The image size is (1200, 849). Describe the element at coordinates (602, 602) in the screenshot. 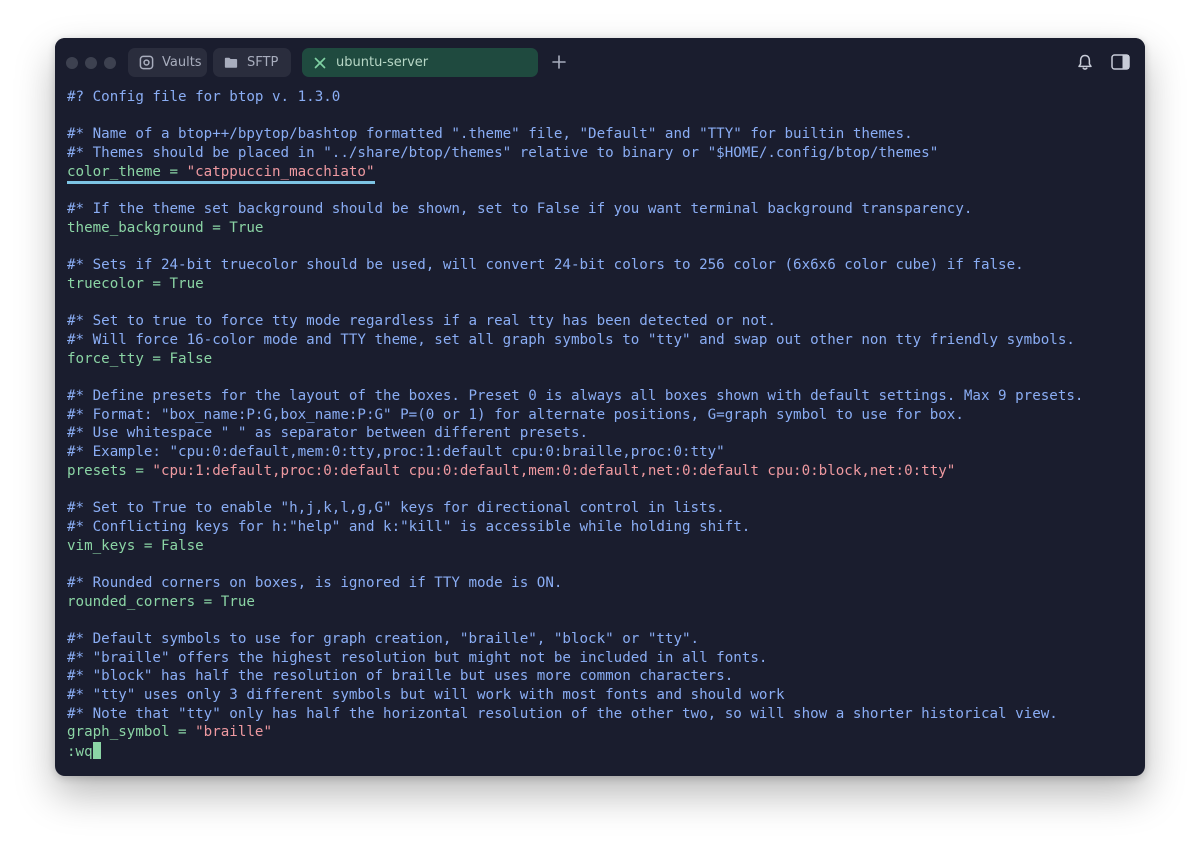

I see `setting-line-rounded-corners: rounded_corners = True` at that location.